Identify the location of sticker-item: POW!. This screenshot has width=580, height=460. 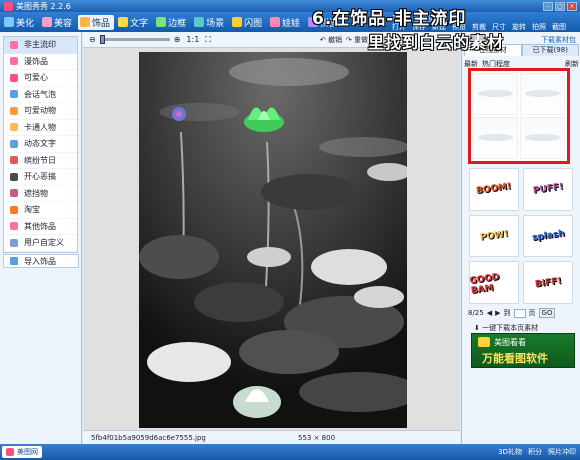
(494, 236).